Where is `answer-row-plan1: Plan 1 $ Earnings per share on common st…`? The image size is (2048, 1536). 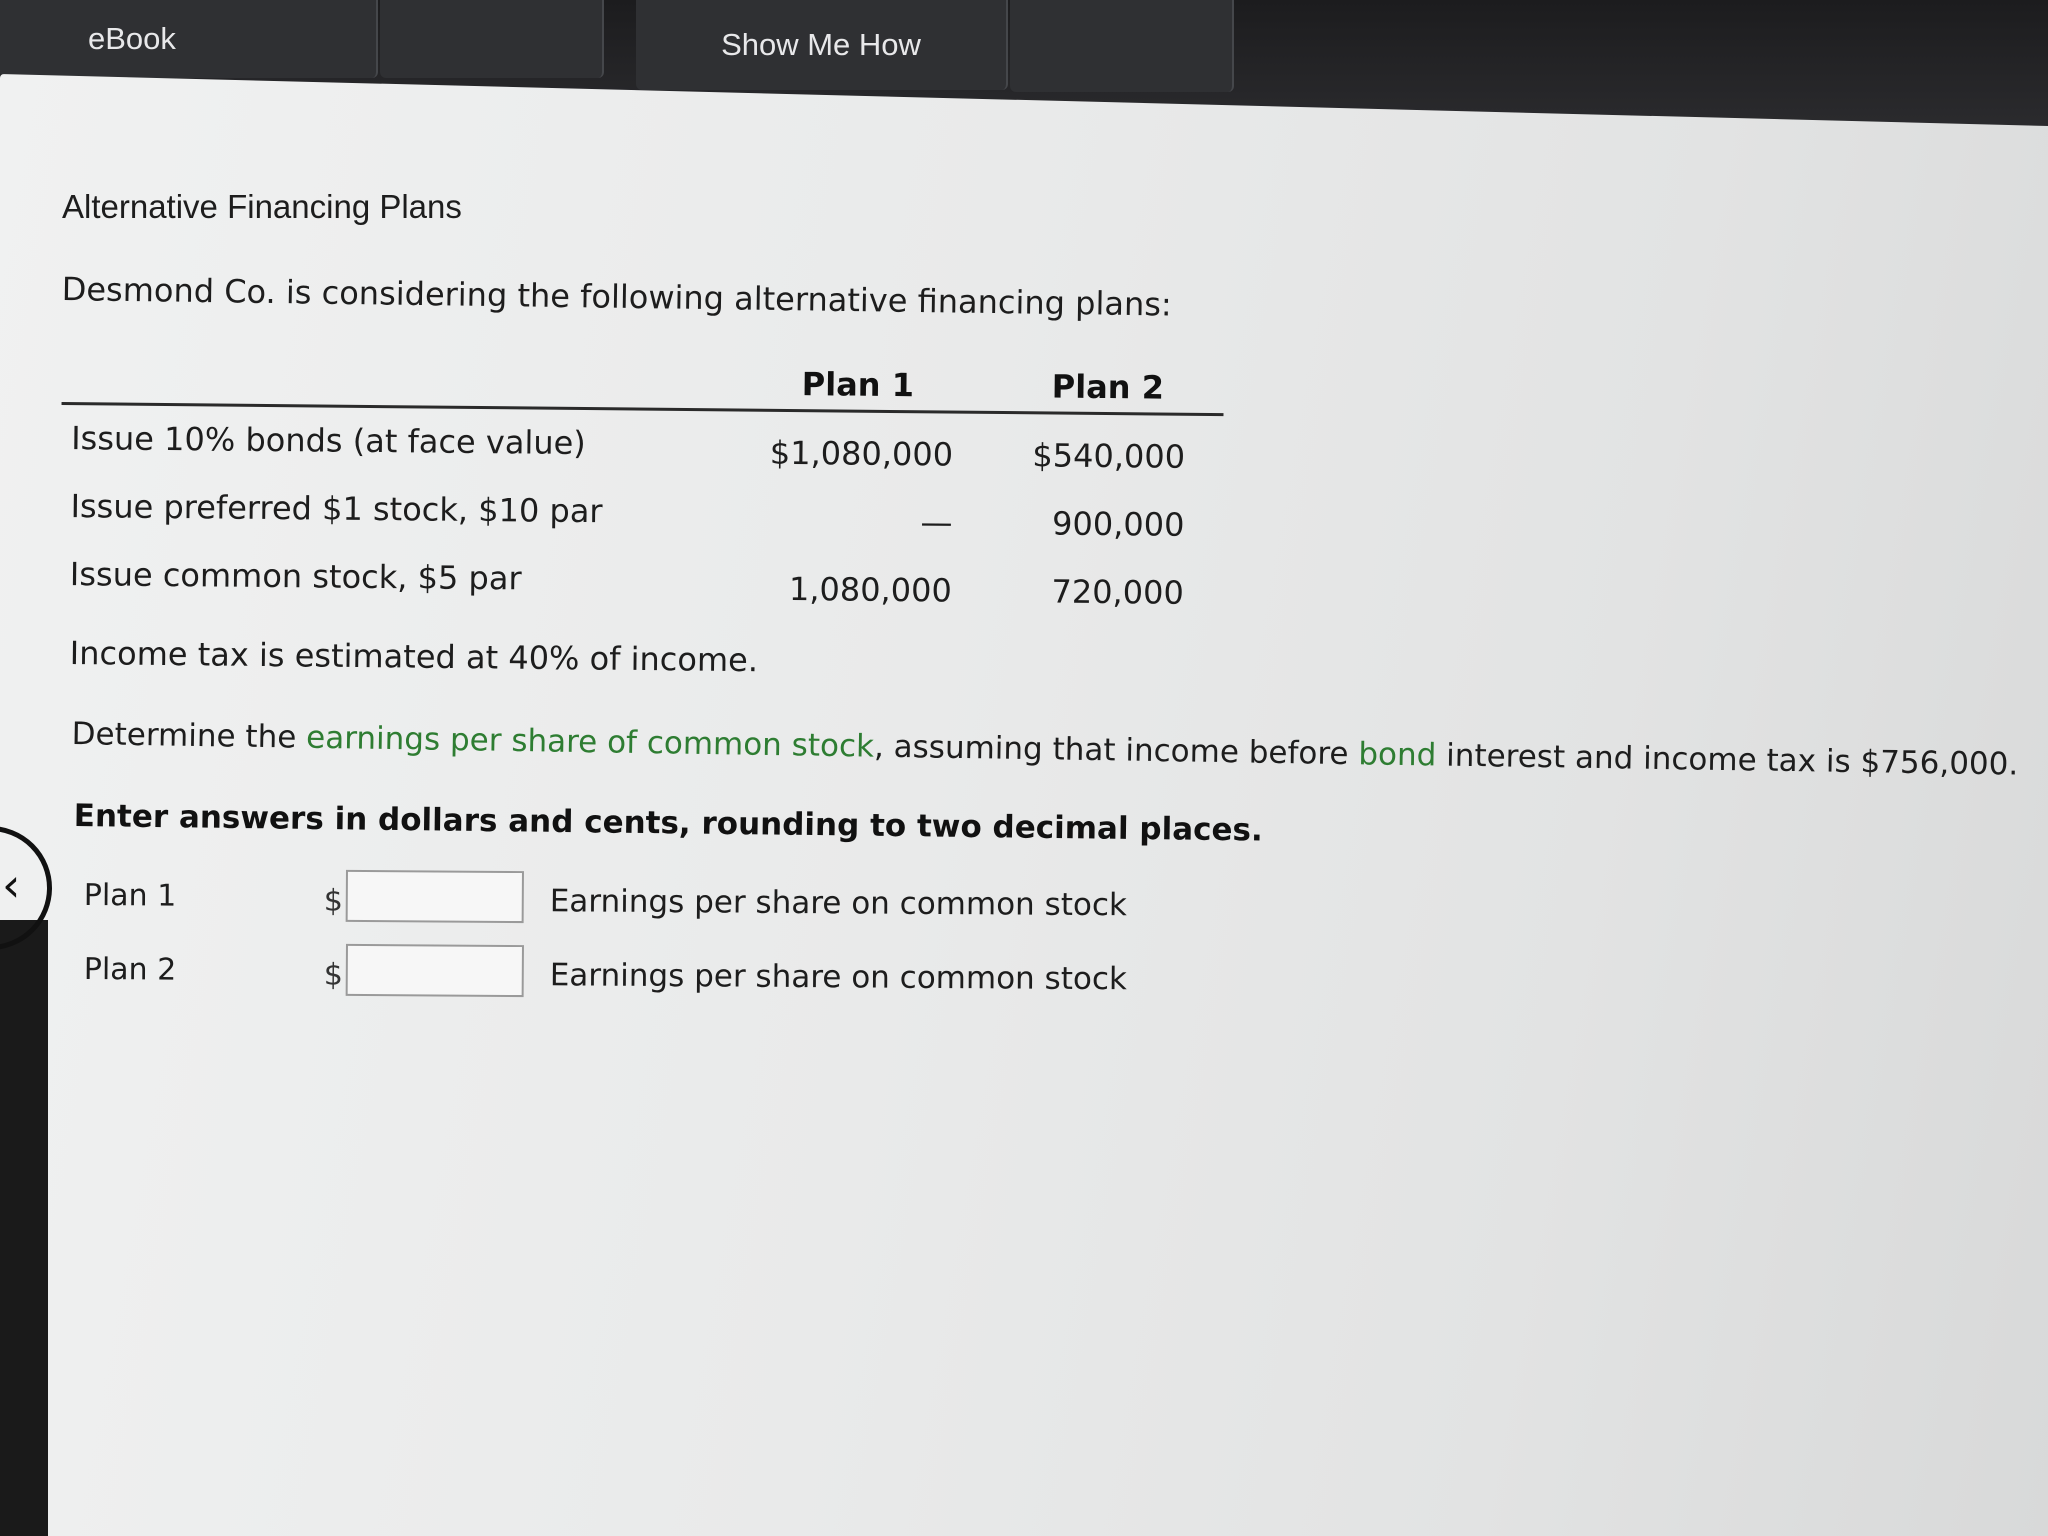
answer-row-plan1: Plan 1 $ Earnings per share on common st… is located at coordinates (634, 902).